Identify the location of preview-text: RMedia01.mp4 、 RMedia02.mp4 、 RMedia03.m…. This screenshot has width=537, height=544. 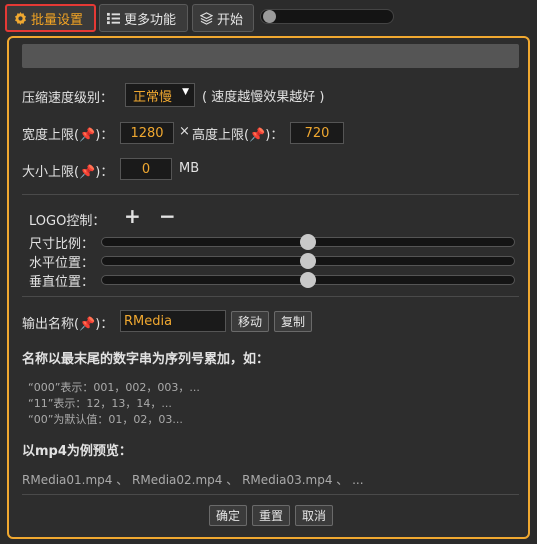
(193, 480).